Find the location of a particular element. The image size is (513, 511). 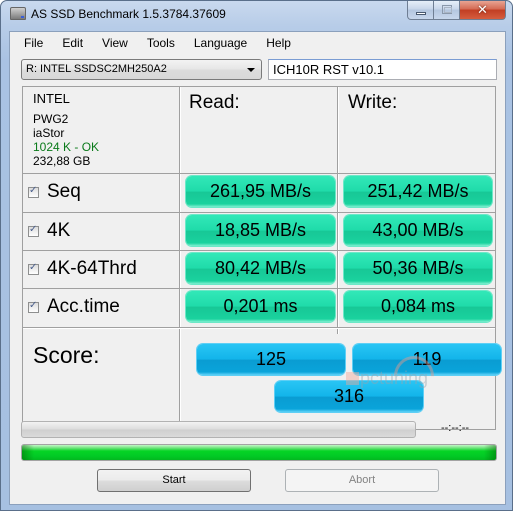

elapsed-timer: --:--:-- is located at coordinates (455, 428).